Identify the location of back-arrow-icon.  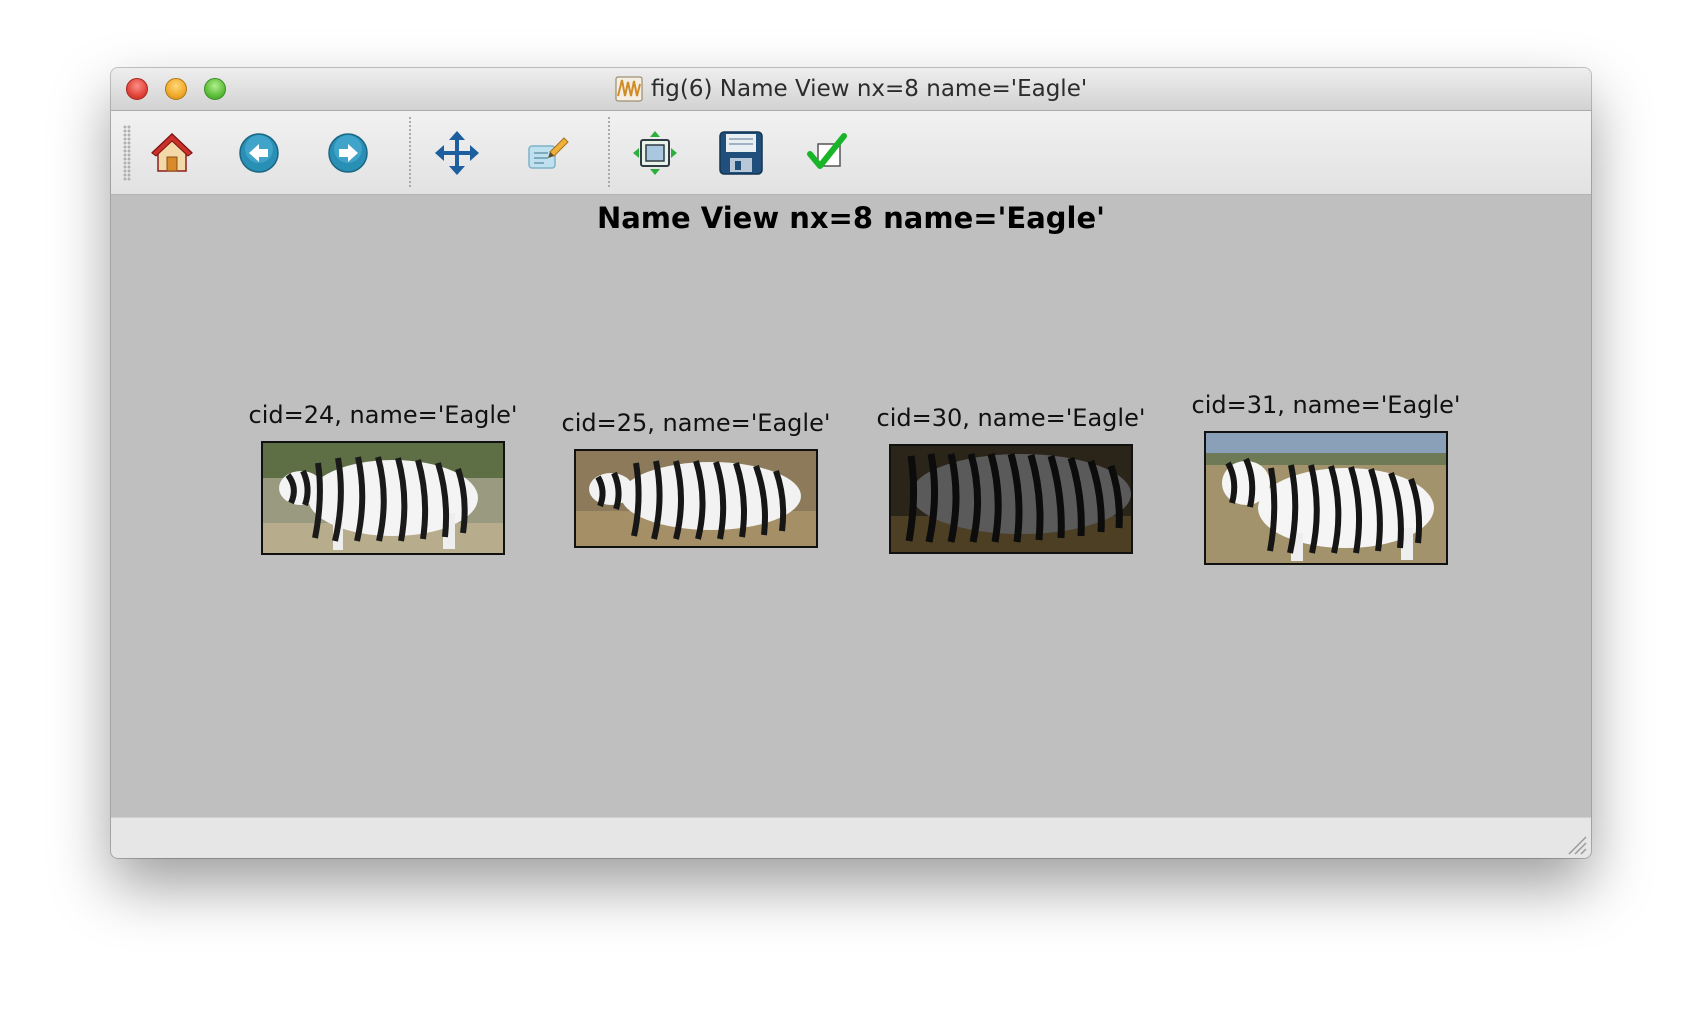
(259, 153).